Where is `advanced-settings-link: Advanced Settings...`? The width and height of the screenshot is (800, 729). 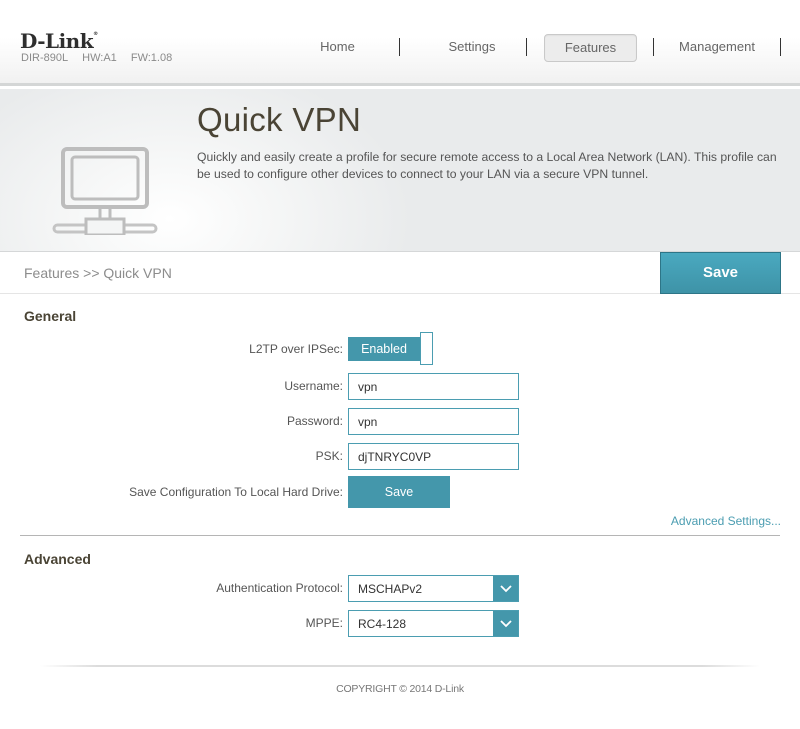
advanced-settings-link: Advanced Settings... is located at coordinates (726, 521).